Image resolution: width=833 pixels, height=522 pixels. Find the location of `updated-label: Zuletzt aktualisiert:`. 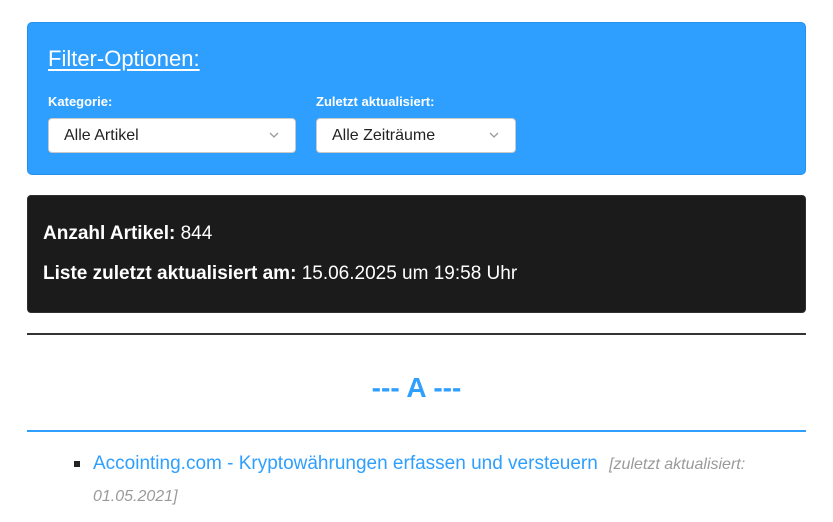

updated-label: Zuletzt aktualisiert: is located at coordinates (375, 101).